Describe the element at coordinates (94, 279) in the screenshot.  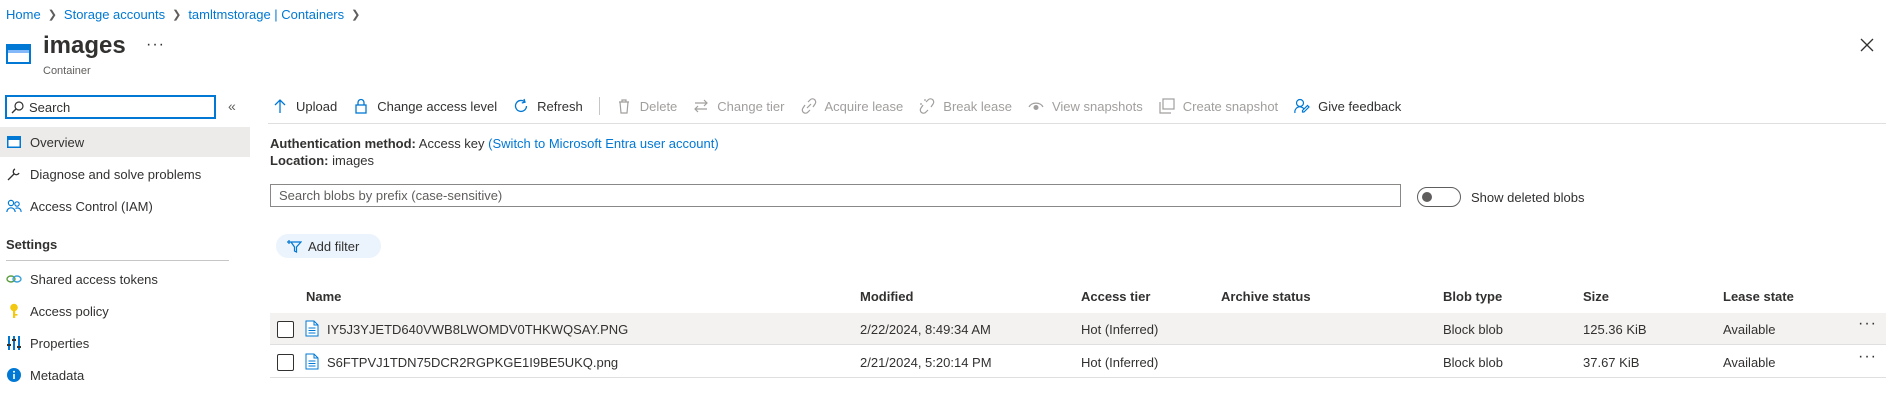
I see `nav-item-label: Shared access tokens` at that location.